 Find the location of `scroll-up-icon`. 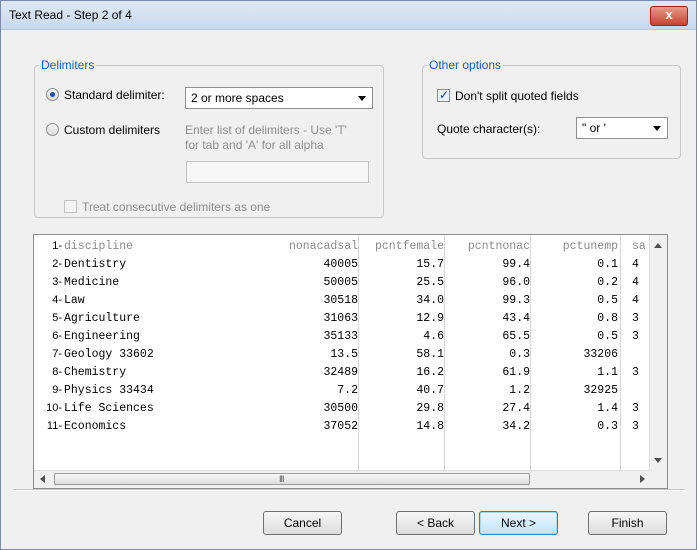

scroll-up-icon is located at coordinates (658, 245).